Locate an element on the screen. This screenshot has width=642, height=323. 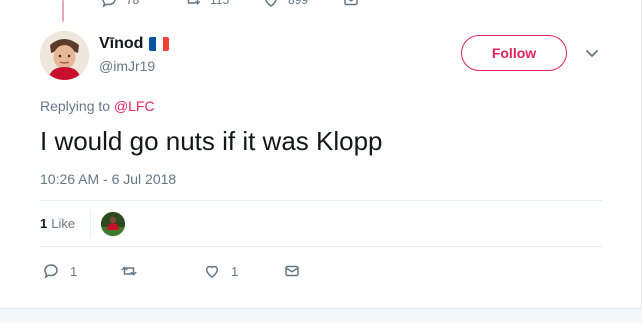
parent-like-count: 899 is located at coordinates (298, 3).